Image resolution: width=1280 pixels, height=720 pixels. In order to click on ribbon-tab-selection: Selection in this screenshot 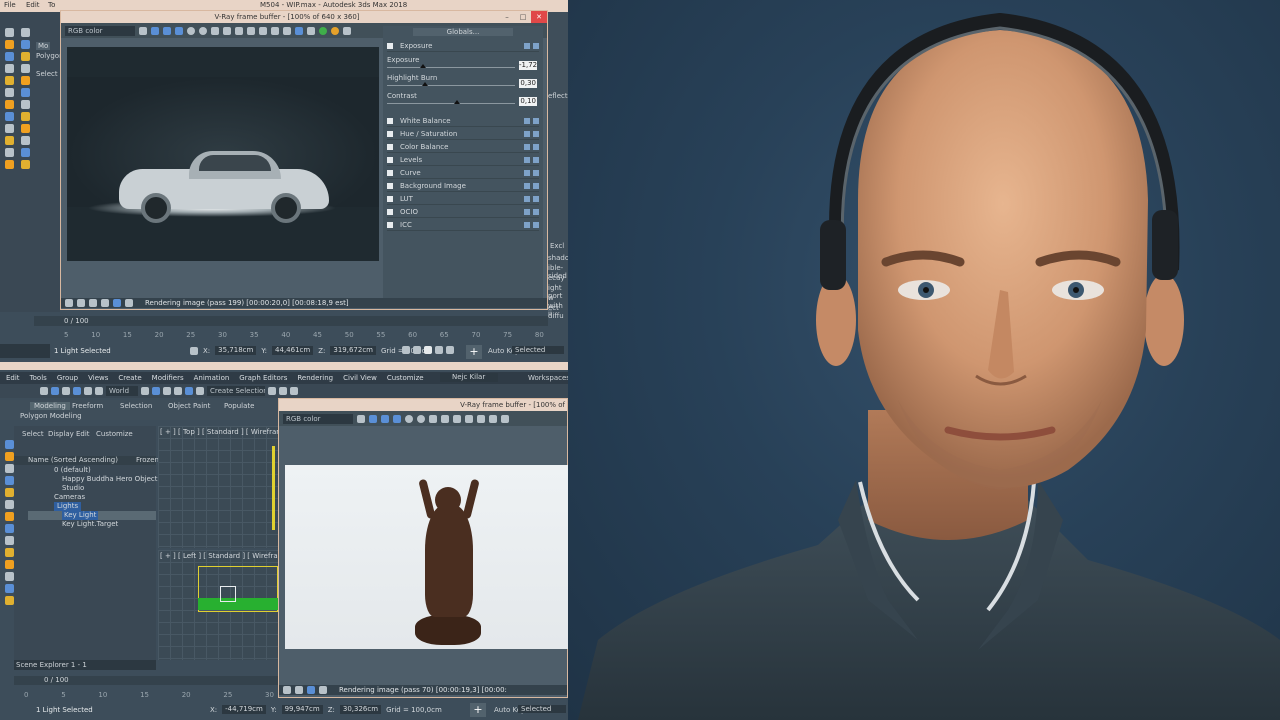, I will do `click(136, 406)`.